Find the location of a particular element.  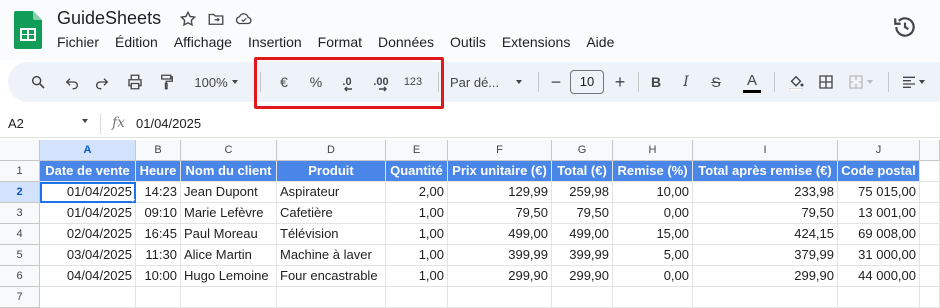

header-cell: Total (€) is located at coordinates (582, 171).